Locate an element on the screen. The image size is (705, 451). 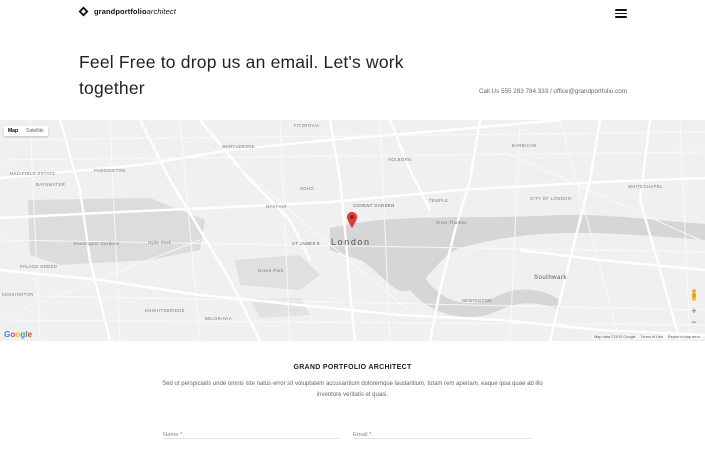
map-report-error-link: Report a map error is located at coordinates (684, 337).